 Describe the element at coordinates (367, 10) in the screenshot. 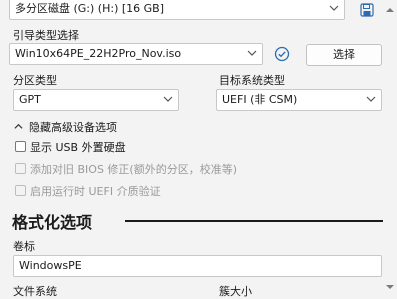

I see `save-icon` at that location.